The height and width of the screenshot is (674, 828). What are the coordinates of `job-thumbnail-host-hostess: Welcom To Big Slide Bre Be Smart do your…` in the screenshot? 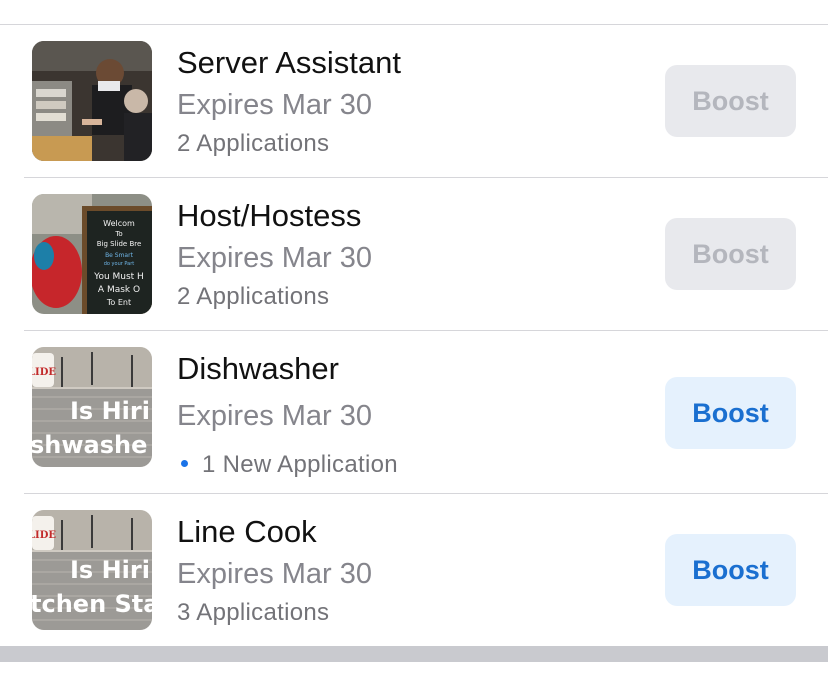 It's located at (92, 254).